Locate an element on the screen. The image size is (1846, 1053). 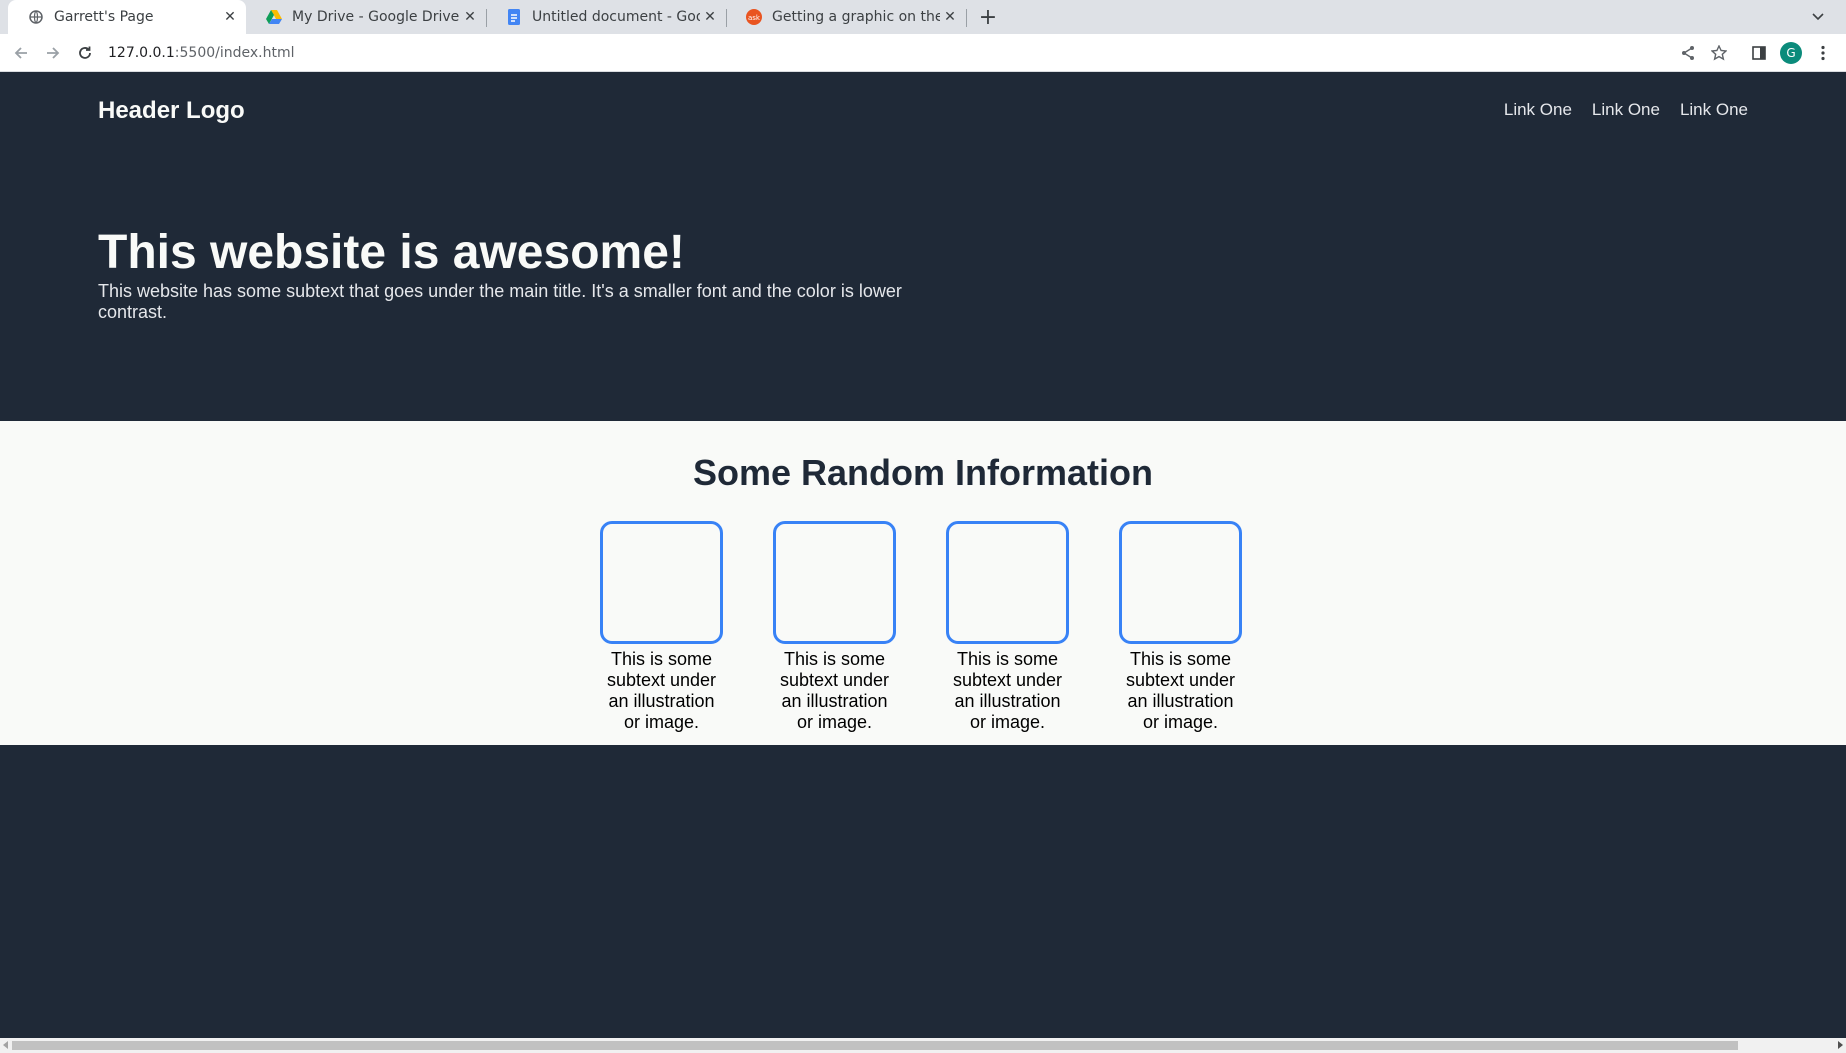
nav-link-1: Link One is located at coordinates (1538, 110).